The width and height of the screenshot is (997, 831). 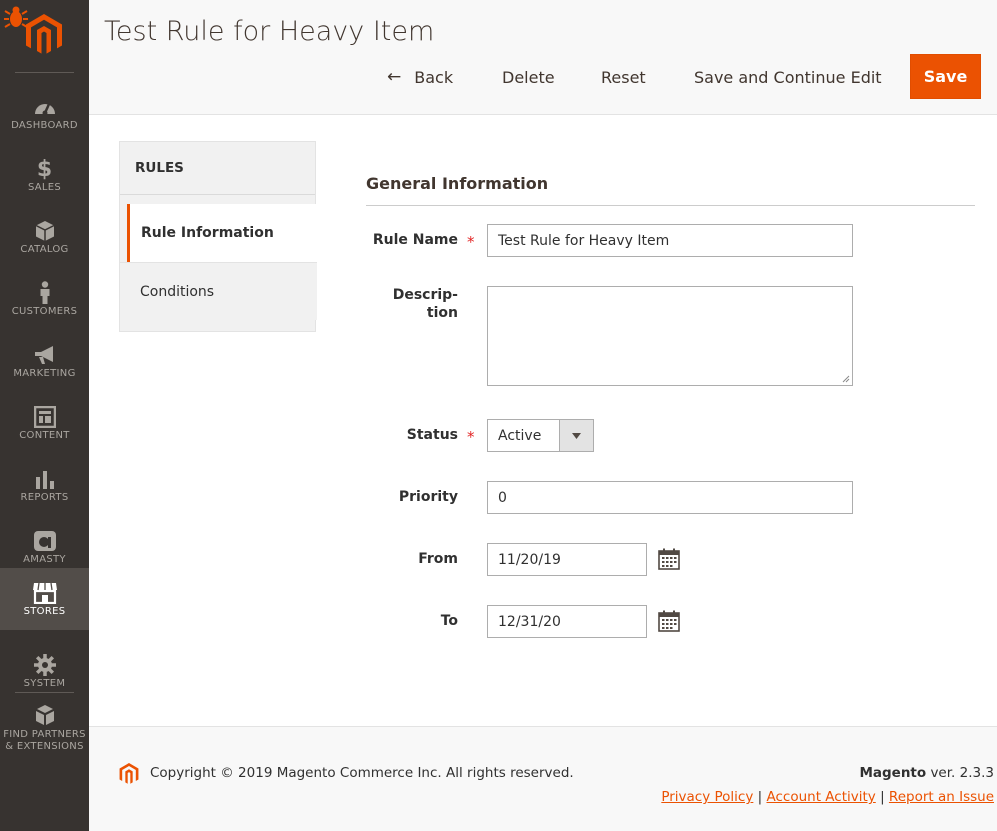 What do you see at coordinates (670, 205) in the screenshot?
I see `section-divider` at bounding box center [670, 205].